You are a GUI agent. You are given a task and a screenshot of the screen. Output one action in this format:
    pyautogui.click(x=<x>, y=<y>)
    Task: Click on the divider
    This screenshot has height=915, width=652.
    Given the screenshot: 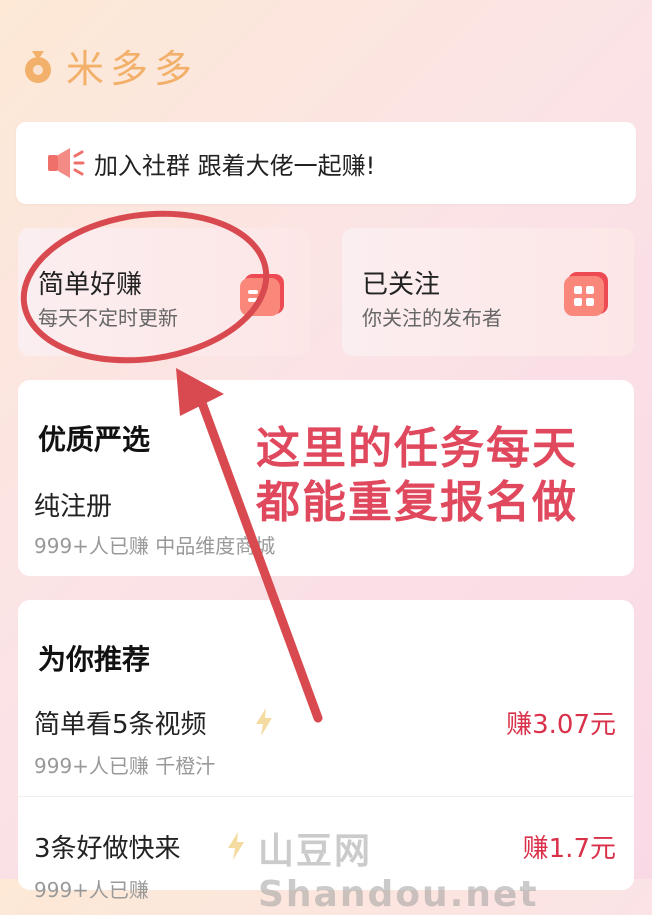 What is the action you would take?
    pyautogui.click(x=326, y=796)
    